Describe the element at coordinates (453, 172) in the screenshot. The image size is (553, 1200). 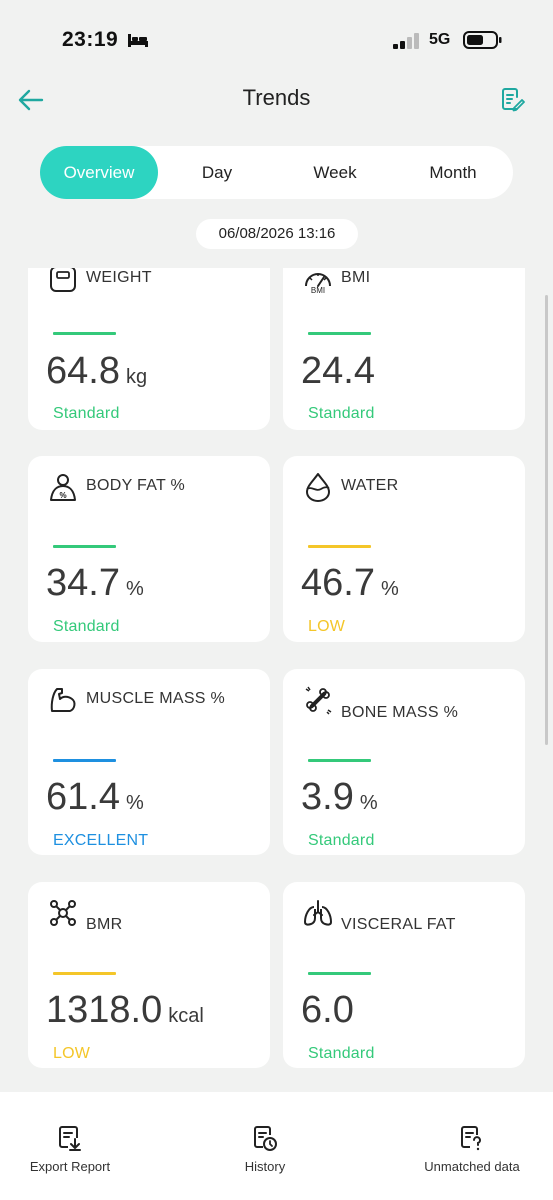
I see `tab-month: Month` at that location.